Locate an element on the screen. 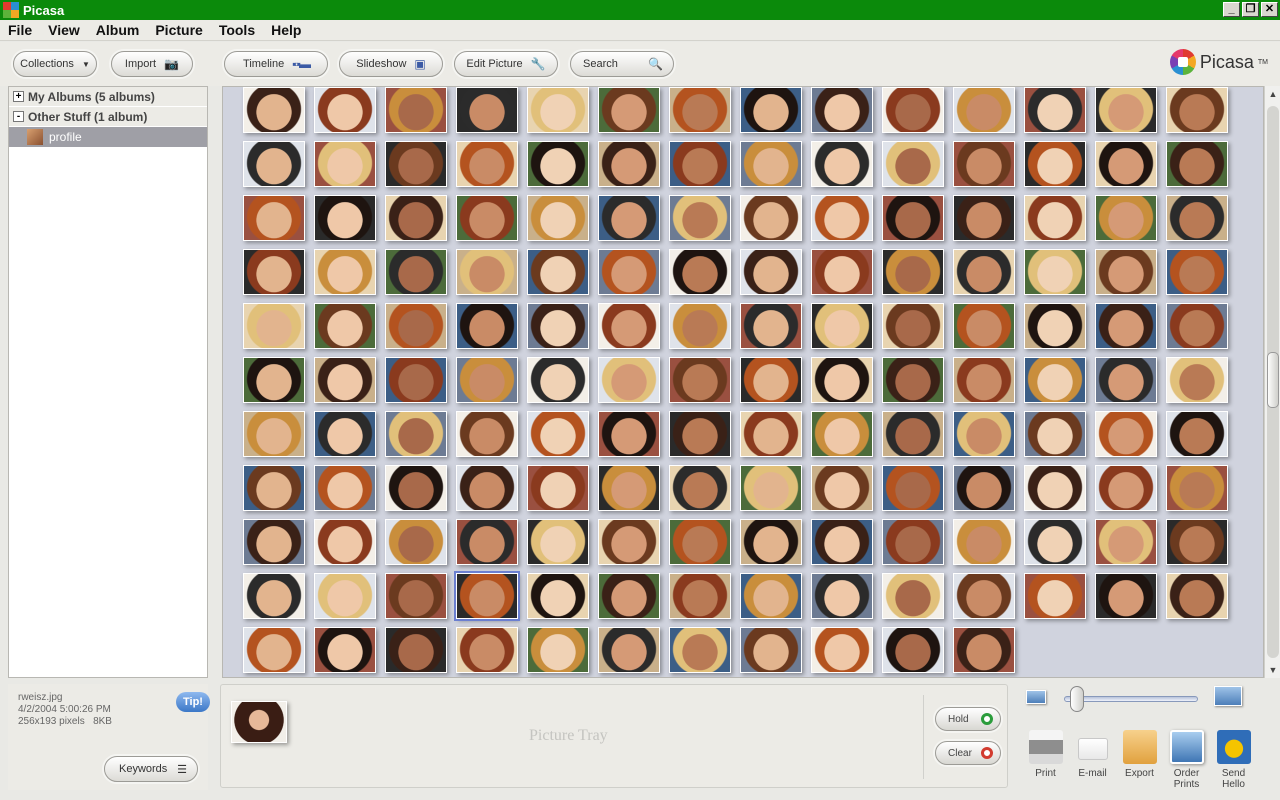 Image resolution: width=1280 pixels, height=800 pixels. minimize-button: _ is located at coordinates (1231, 9).